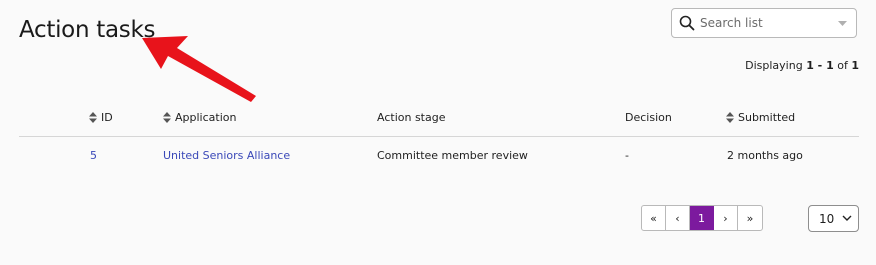  I want to click on pagination: « ‹ 1 › », so click(702, 218).